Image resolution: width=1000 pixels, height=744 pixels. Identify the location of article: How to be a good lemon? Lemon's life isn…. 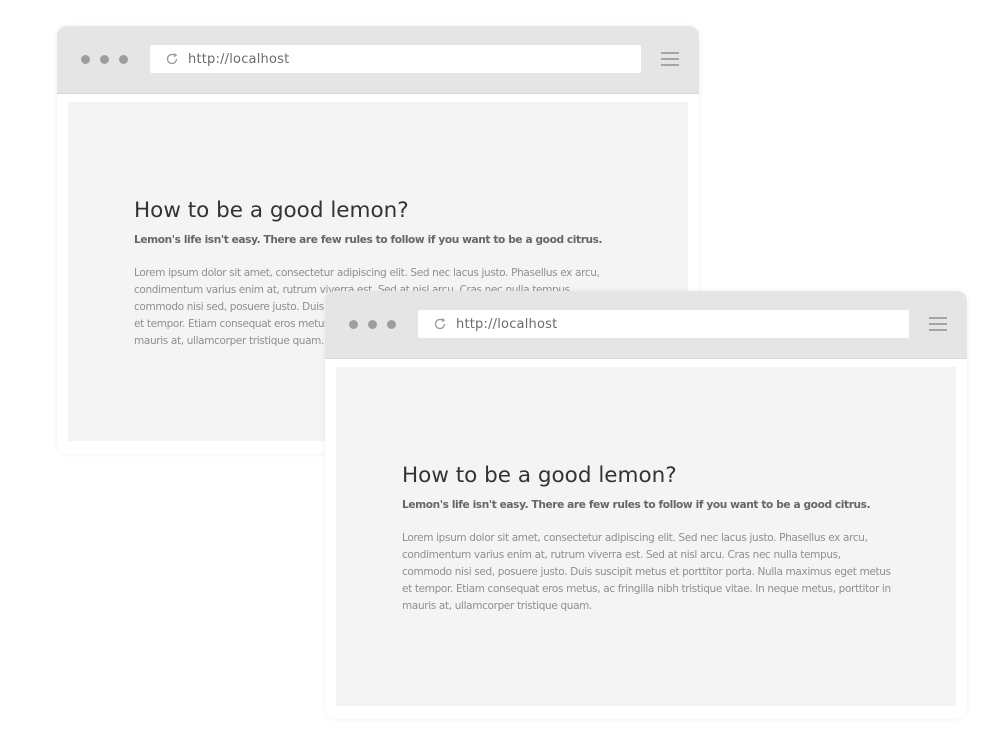
(647, 539).